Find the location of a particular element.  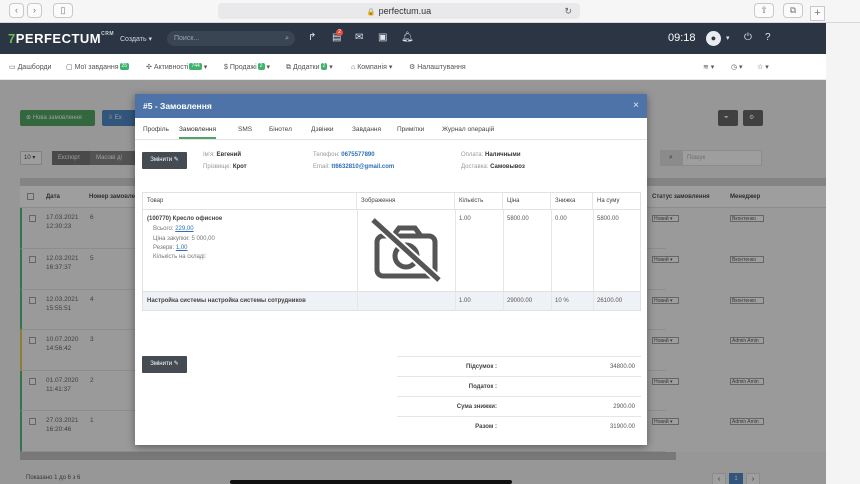

tab-binotel: Бінотел is located at coordinates (280, 129).